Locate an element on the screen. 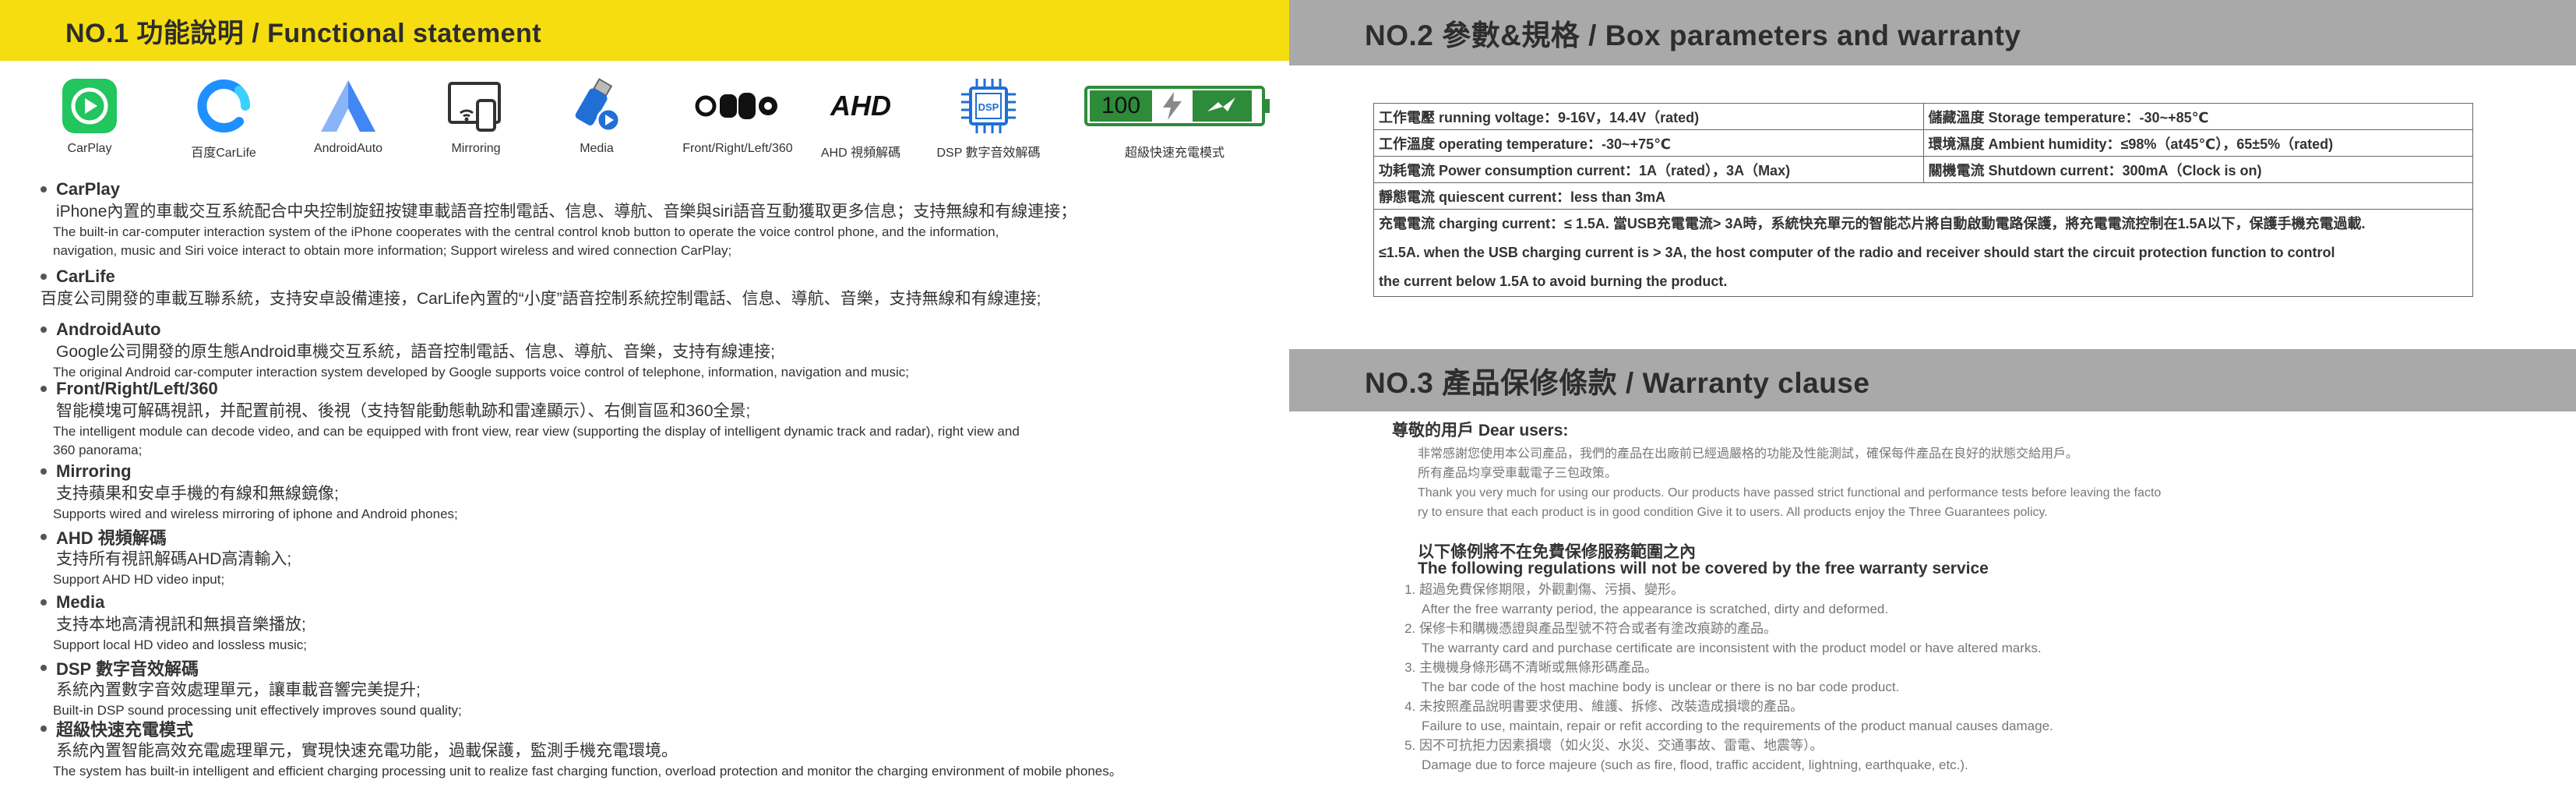 This screenshot has height=798, width=2576. section1-title: NO.1 功能說明 / Functional statement is located at coordinates (303, 33).